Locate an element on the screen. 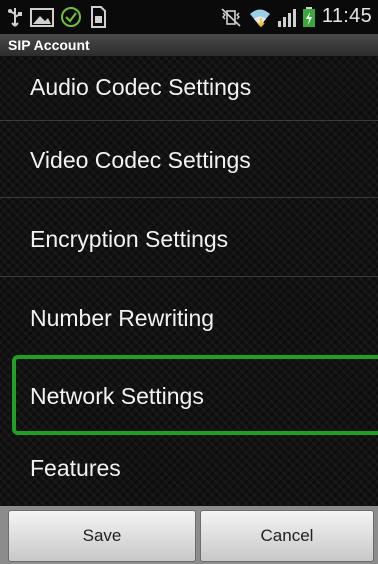 This screenshot has width=378, height=564. menu-item-network-settings: Network Settings is located at coordinates (195, 395).